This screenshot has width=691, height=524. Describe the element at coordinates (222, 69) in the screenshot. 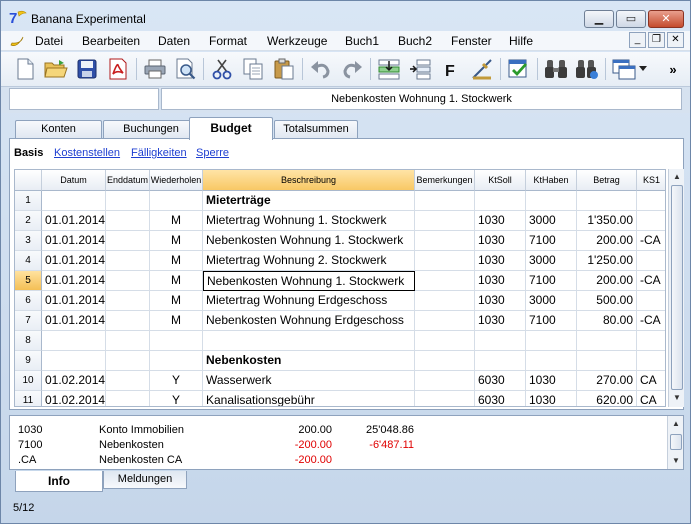

I see `cut-icon` at that location.